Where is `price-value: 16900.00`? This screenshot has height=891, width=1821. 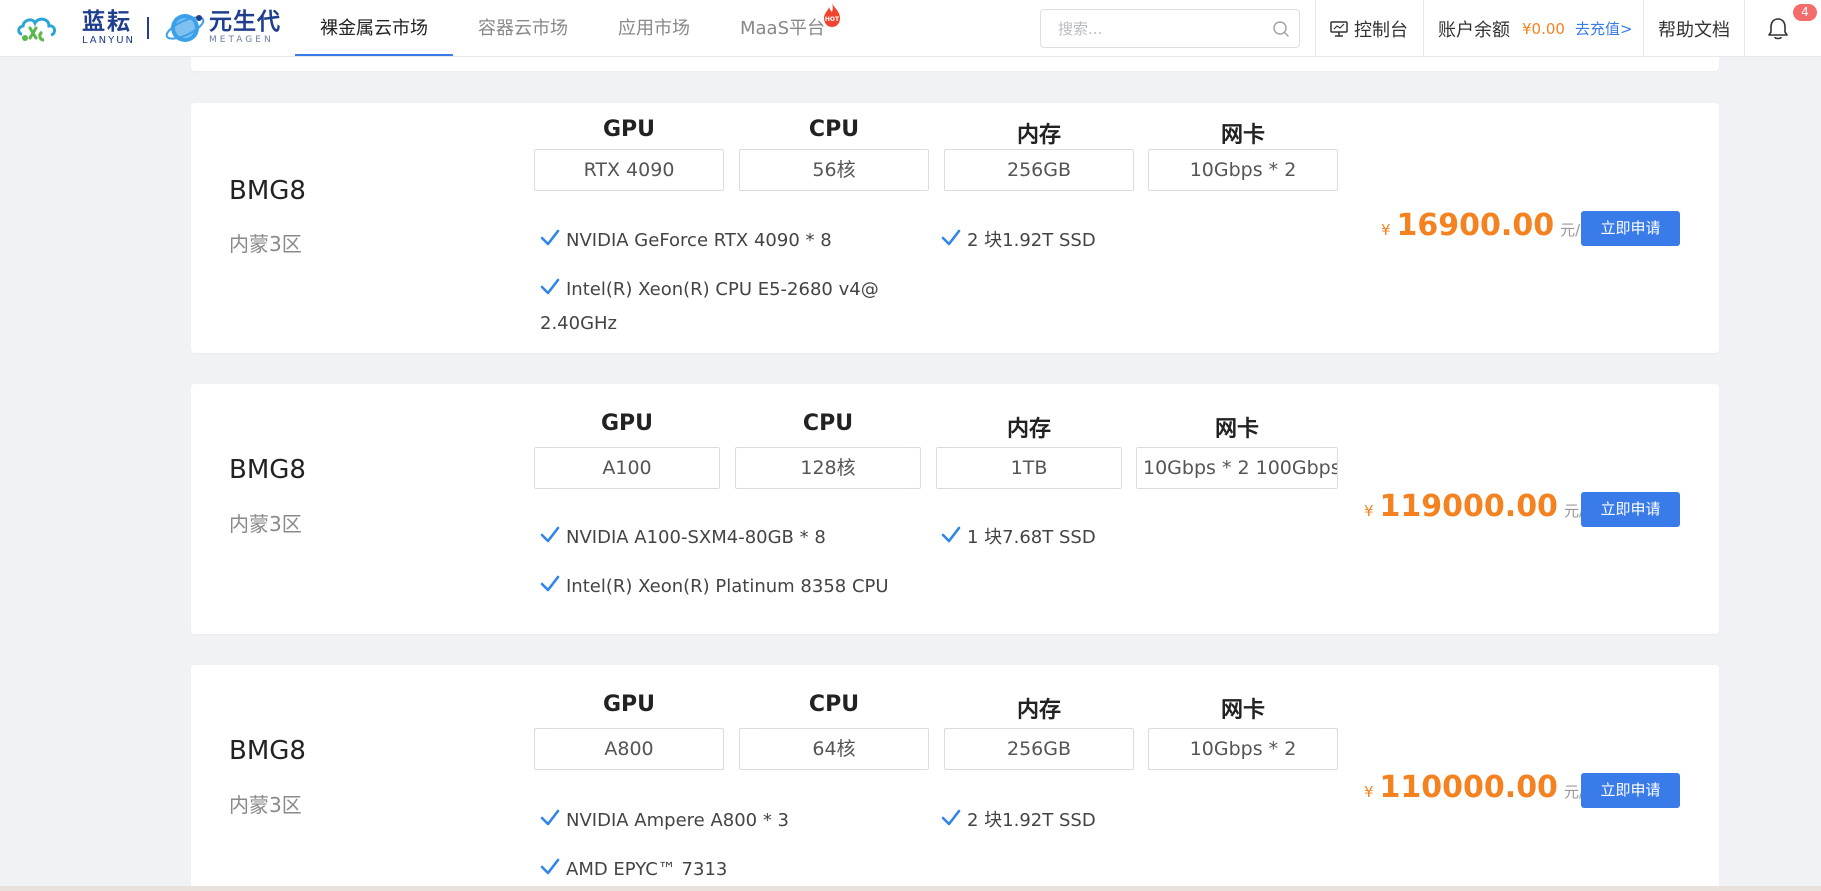
price-value: 16900.00 is located at coordinates (1475, 225).